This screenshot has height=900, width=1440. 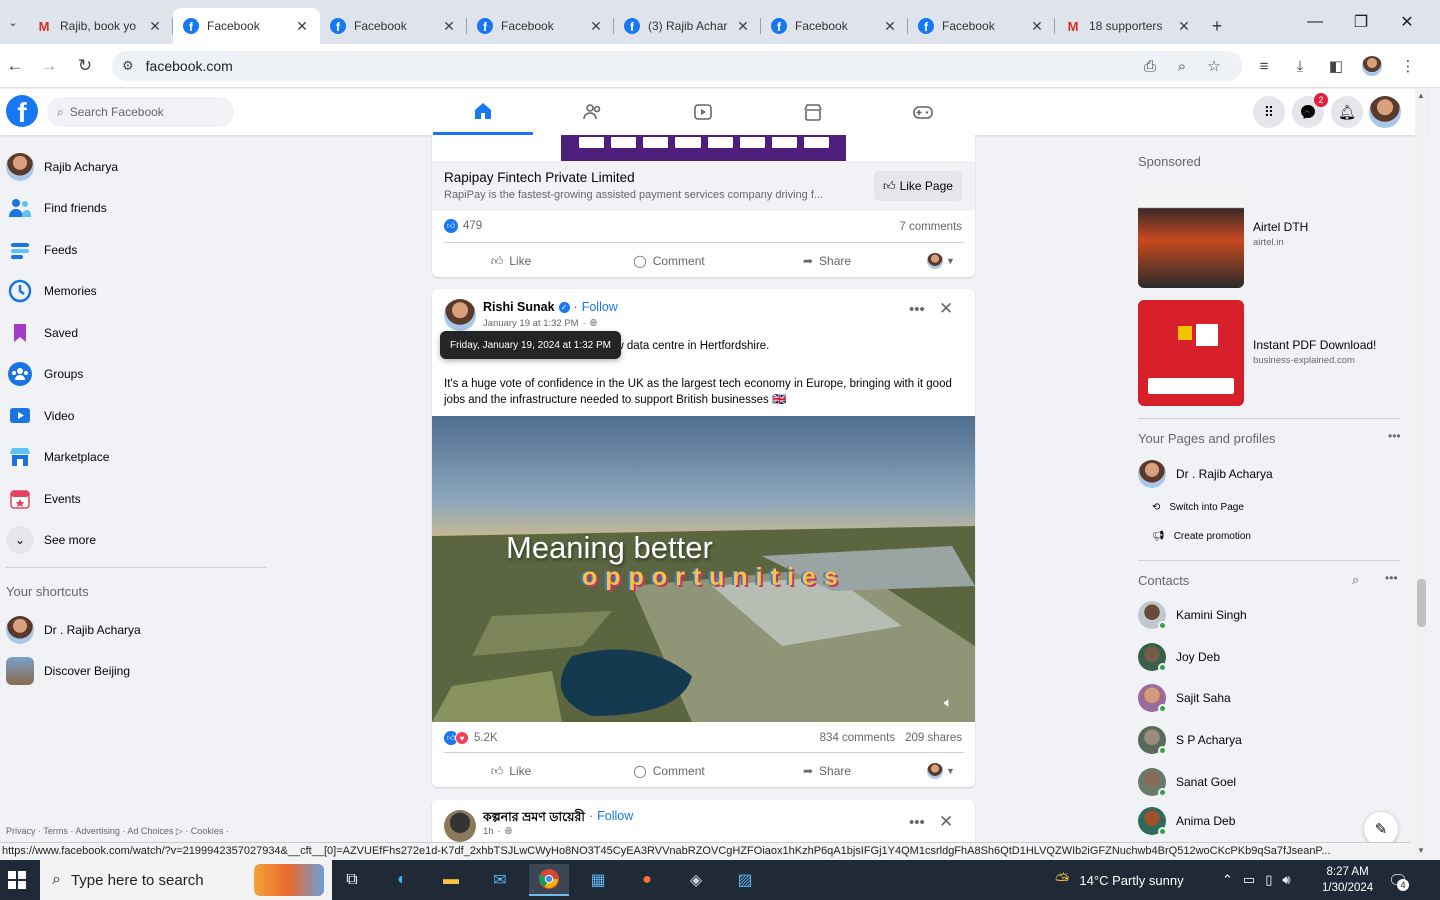 What do you see at coordinates (140, 292) in the screenshot?
I see `sidebar-item-memories: Memories` at bounding box center [140, 292].